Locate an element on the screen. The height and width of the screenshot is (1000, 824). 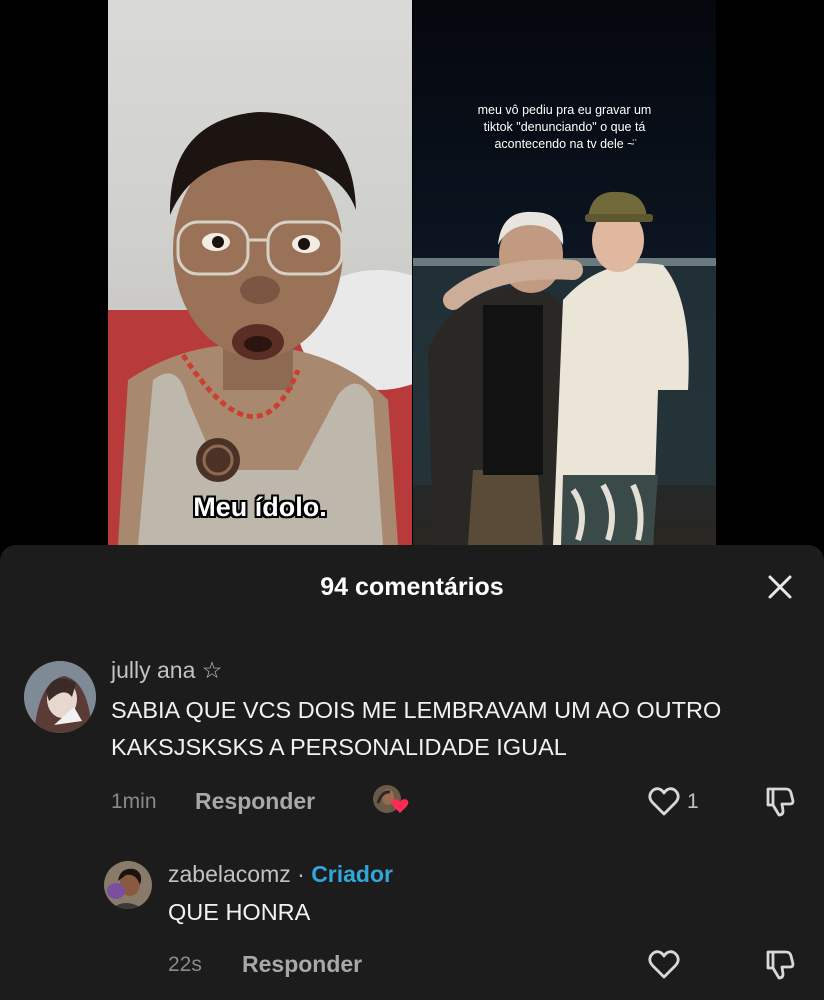
comment-text-line: KAKSJSKSKS A PERSONALIDADE IGUAL is located at coordinates (339, 747).